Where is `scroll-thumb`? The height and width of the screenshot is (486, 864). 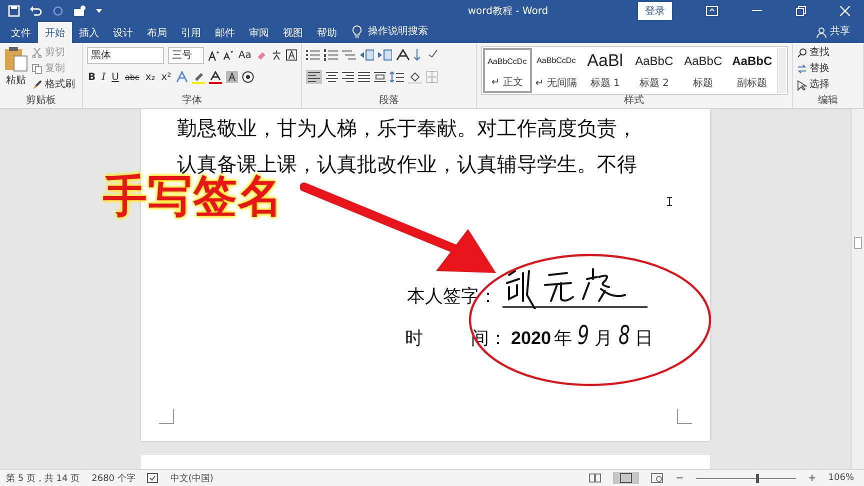 scroll-thumb is located at coordinates (858, 243).